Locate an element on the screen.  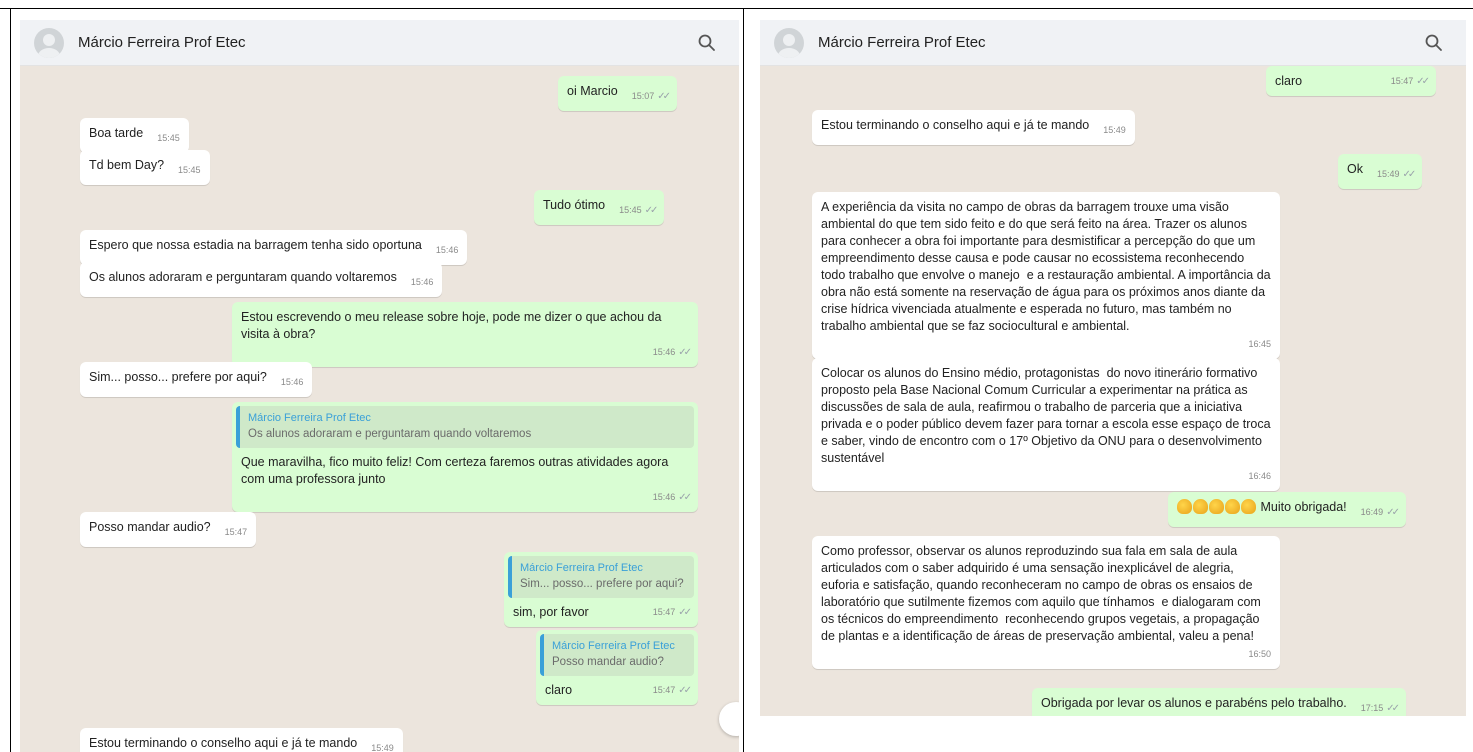
message-text: Boa tarde is located at coordinates (116, 133).